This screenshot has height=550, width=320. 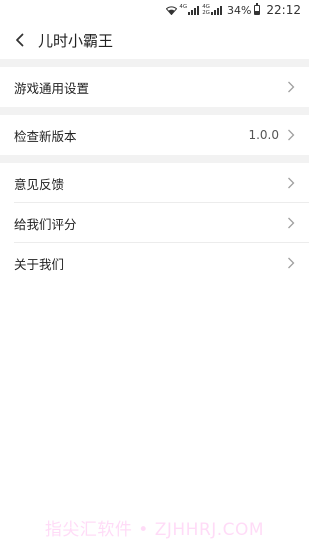 I want to click on clock: 22:12, so click(x=283, y=10).